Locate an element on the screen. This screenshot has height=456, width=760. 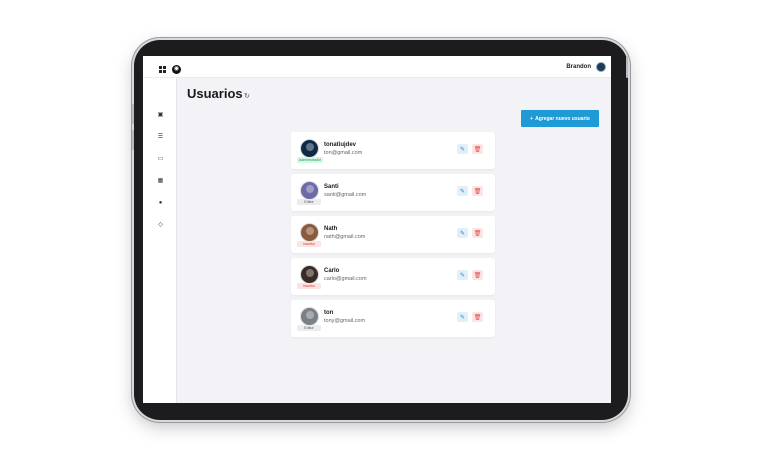
add-user-button-label: Agregar nuevo usuario is located at coordinates (562, 118).